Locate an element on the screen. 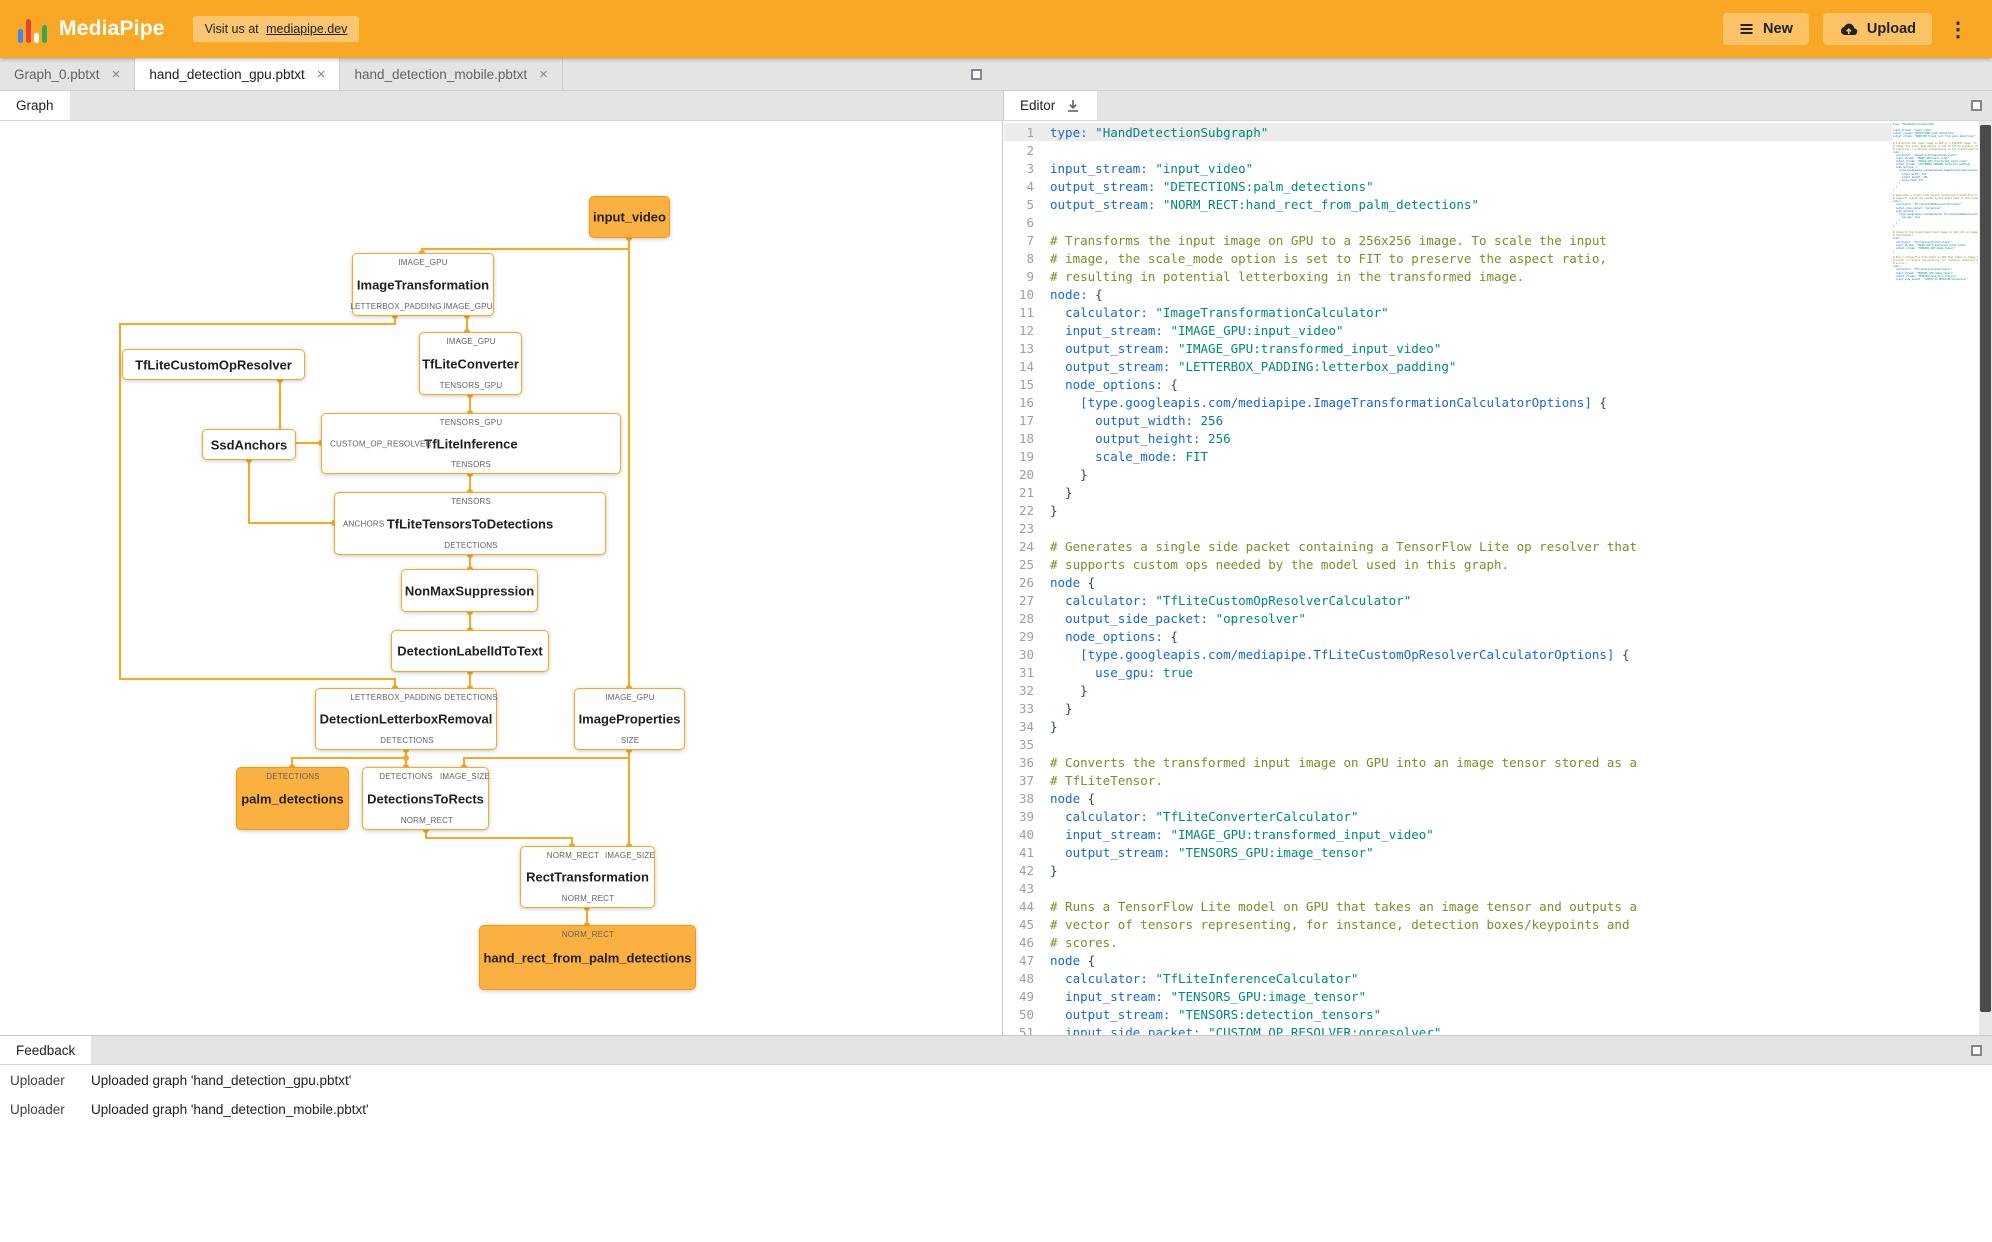  code-line: 29 node_options: { is located at coordinates (1448, 636).